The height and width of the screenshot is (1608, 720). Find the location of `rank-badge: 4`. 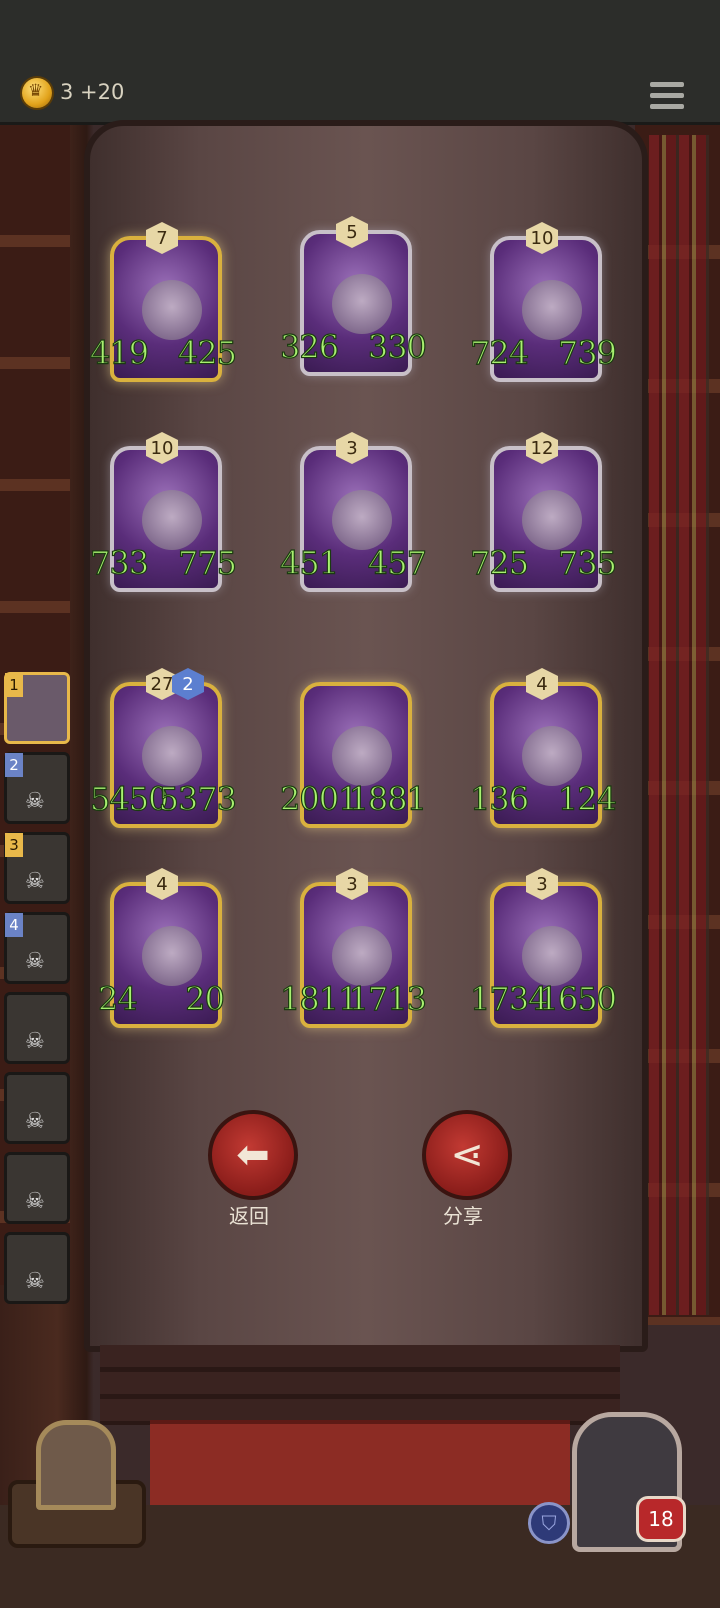

rank-badge: 4 is located at coordinates (14, 925).